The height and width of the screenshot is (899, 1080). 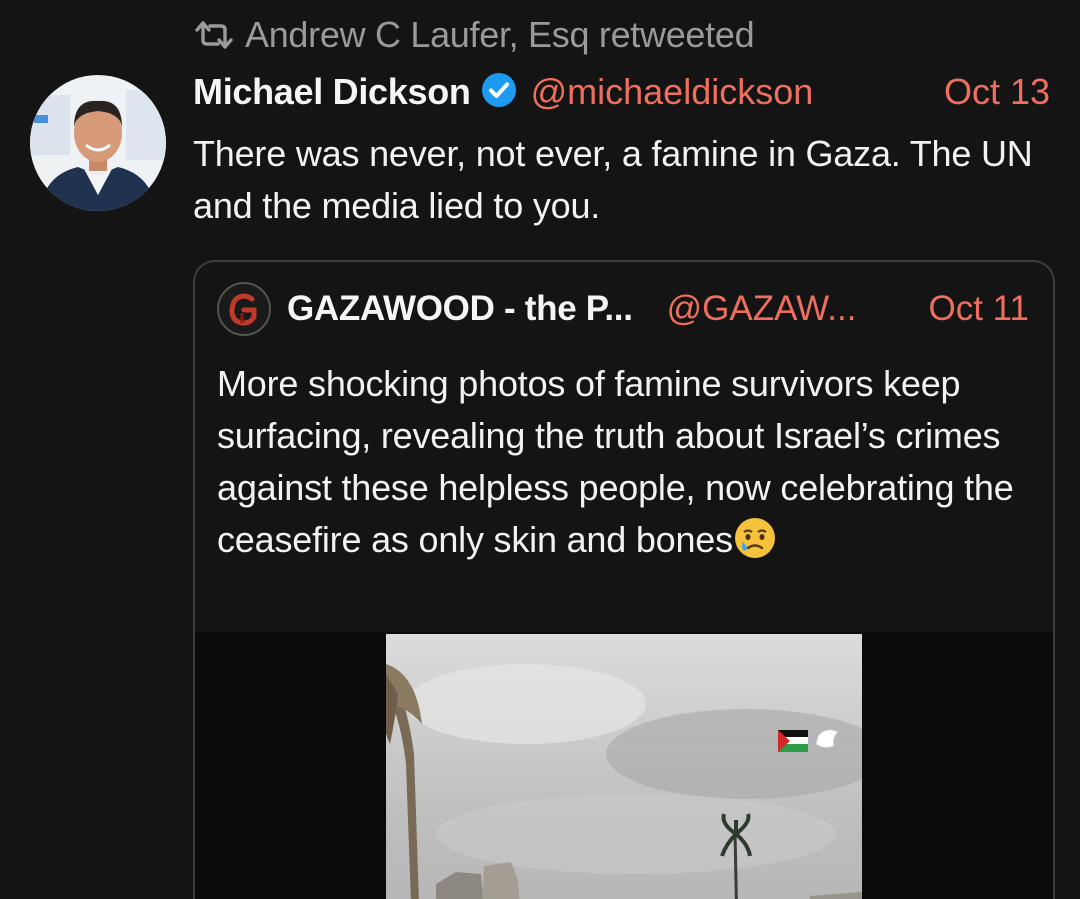 I want to click on tweet-date: Oct 13, so click(x=997, y=92).